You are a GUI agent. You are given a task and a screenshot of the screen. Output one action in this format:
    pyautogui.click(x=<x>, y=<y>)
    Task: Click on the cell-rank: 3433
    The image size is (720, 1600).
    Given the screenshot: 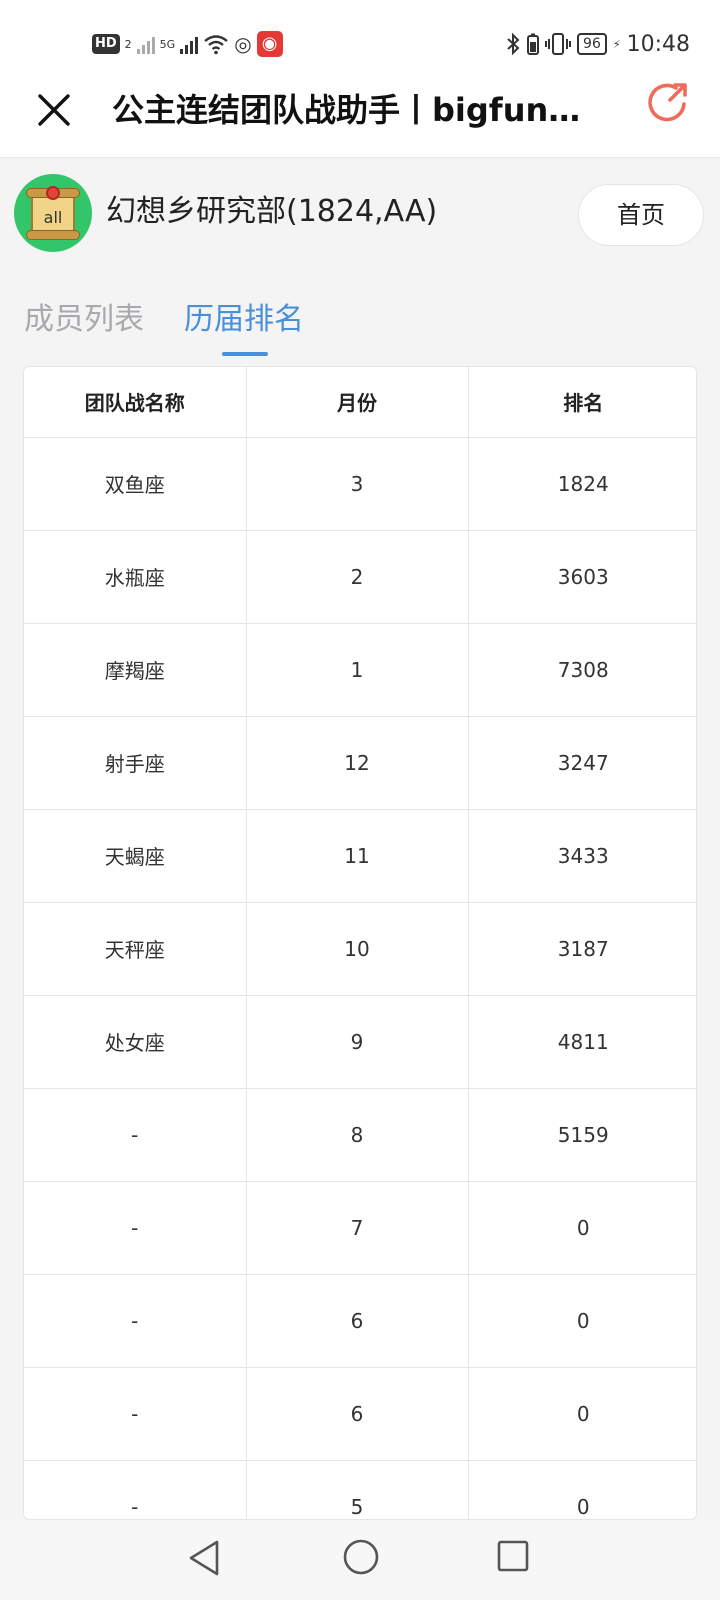 What is the action you would take?
    pyautogui.click(x=582, y=856)
    